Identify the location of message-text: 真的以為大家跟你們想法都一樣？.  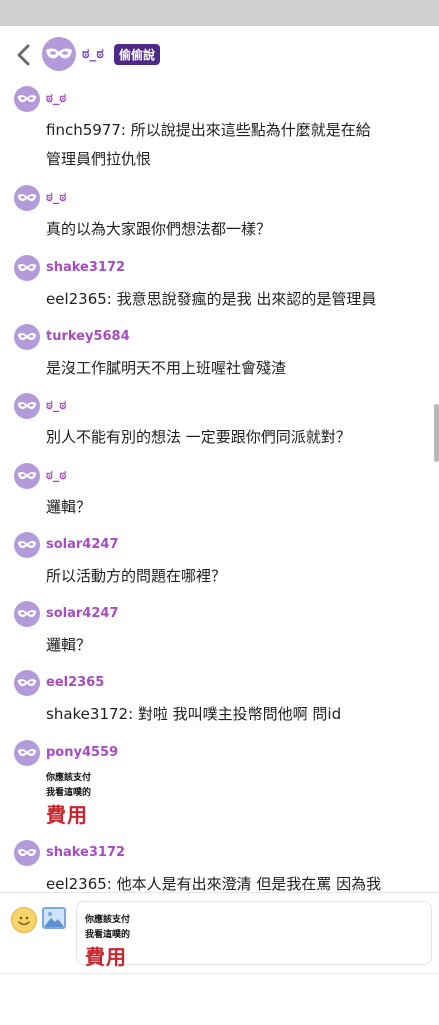
(236, 229).